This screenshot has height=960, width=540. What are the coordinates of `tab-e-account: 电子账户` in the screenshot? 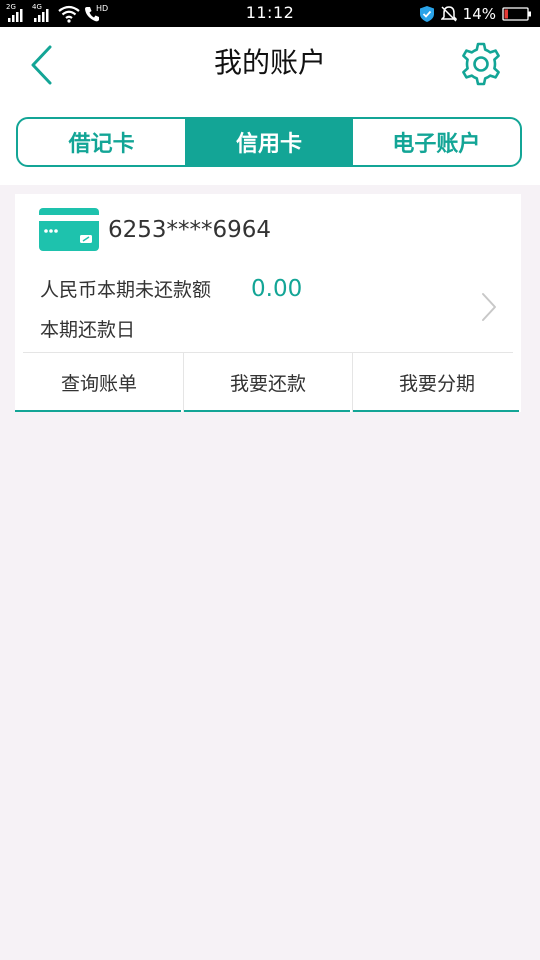 It's located at (436, 142).